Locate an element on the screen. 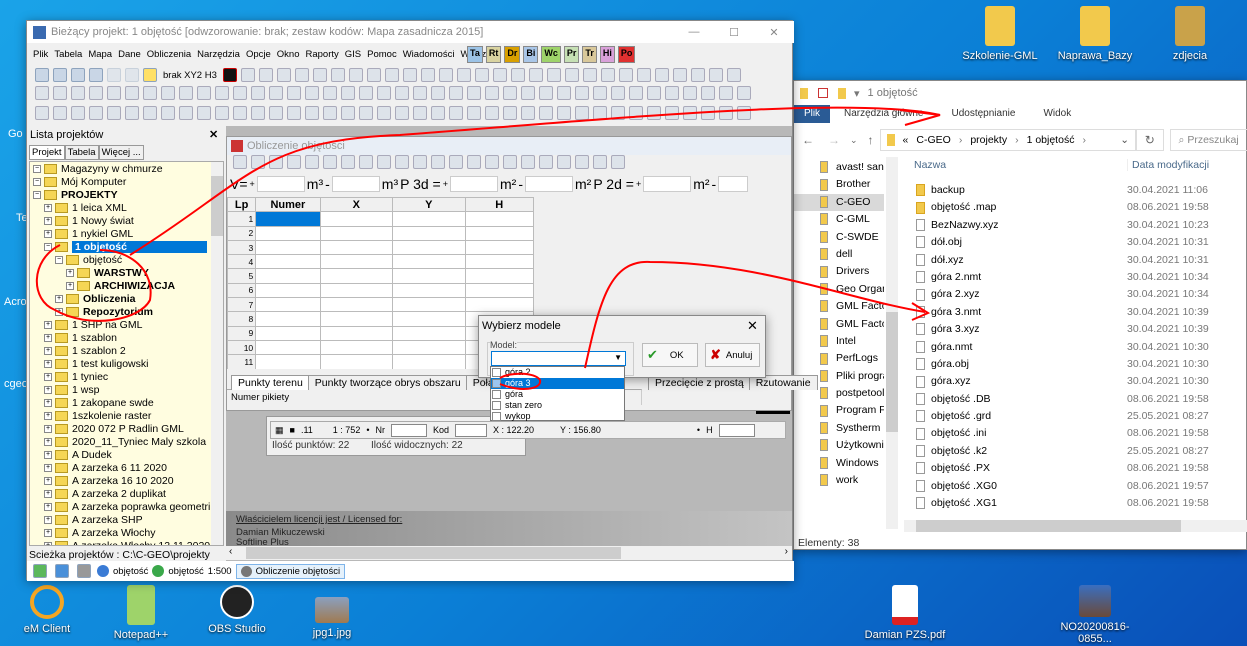 This screenshot has height=646, width=1247. nav-item: C-GML is located at coordinates (839, 219).